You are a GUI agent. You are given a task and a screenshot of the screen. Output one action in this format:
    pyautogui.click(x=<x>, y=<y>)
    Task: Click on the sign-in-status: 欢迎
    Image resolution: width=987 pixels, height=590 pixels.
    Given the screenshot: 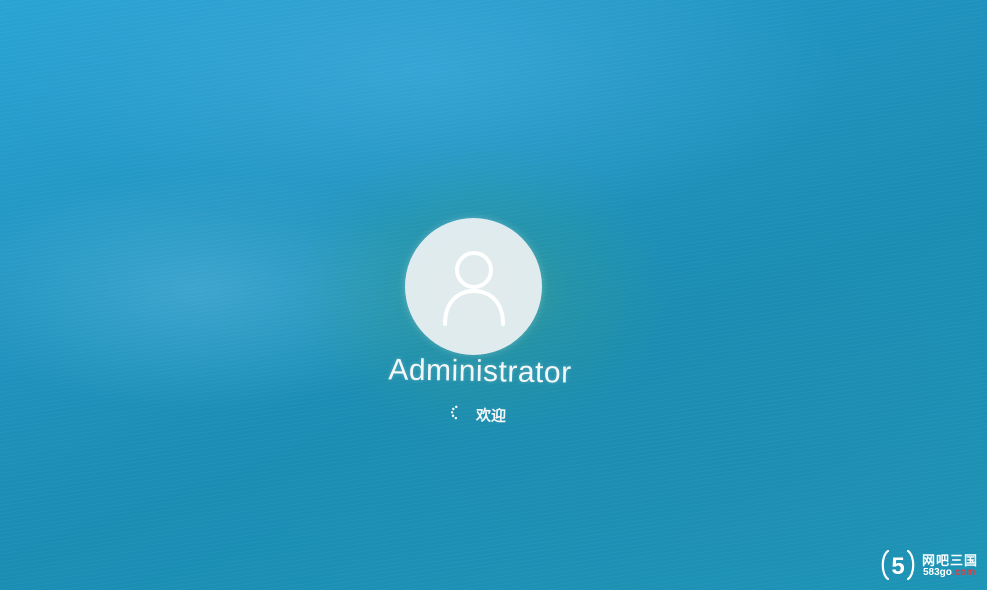 What is the action you would take?
    pyautogui.click(x=500, y=416)
    